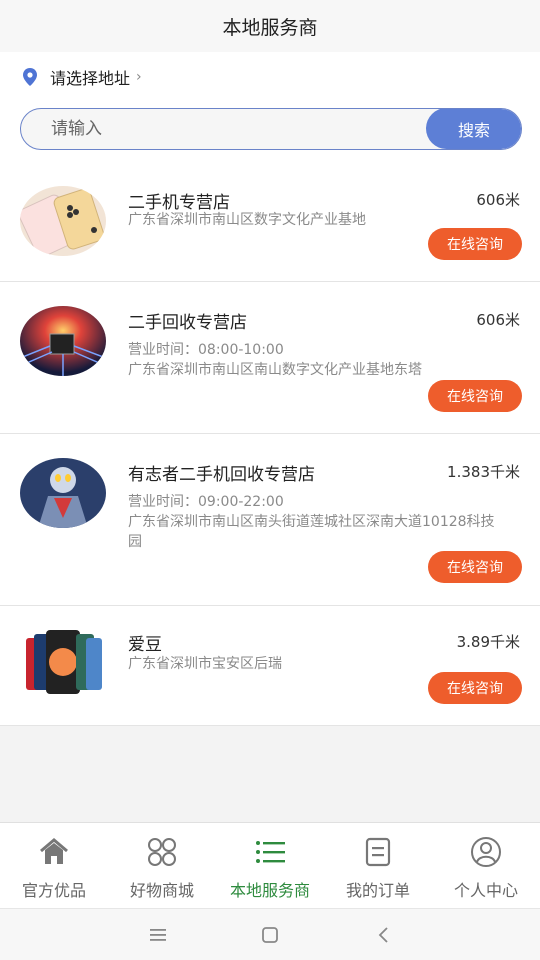  What do you see at coordinates (311, 532) in the screenshot?
I see `store-address: 广东省深圳市南山区南头街道莲城社区深南大道10128科技园` at bounding box center [311, 532].